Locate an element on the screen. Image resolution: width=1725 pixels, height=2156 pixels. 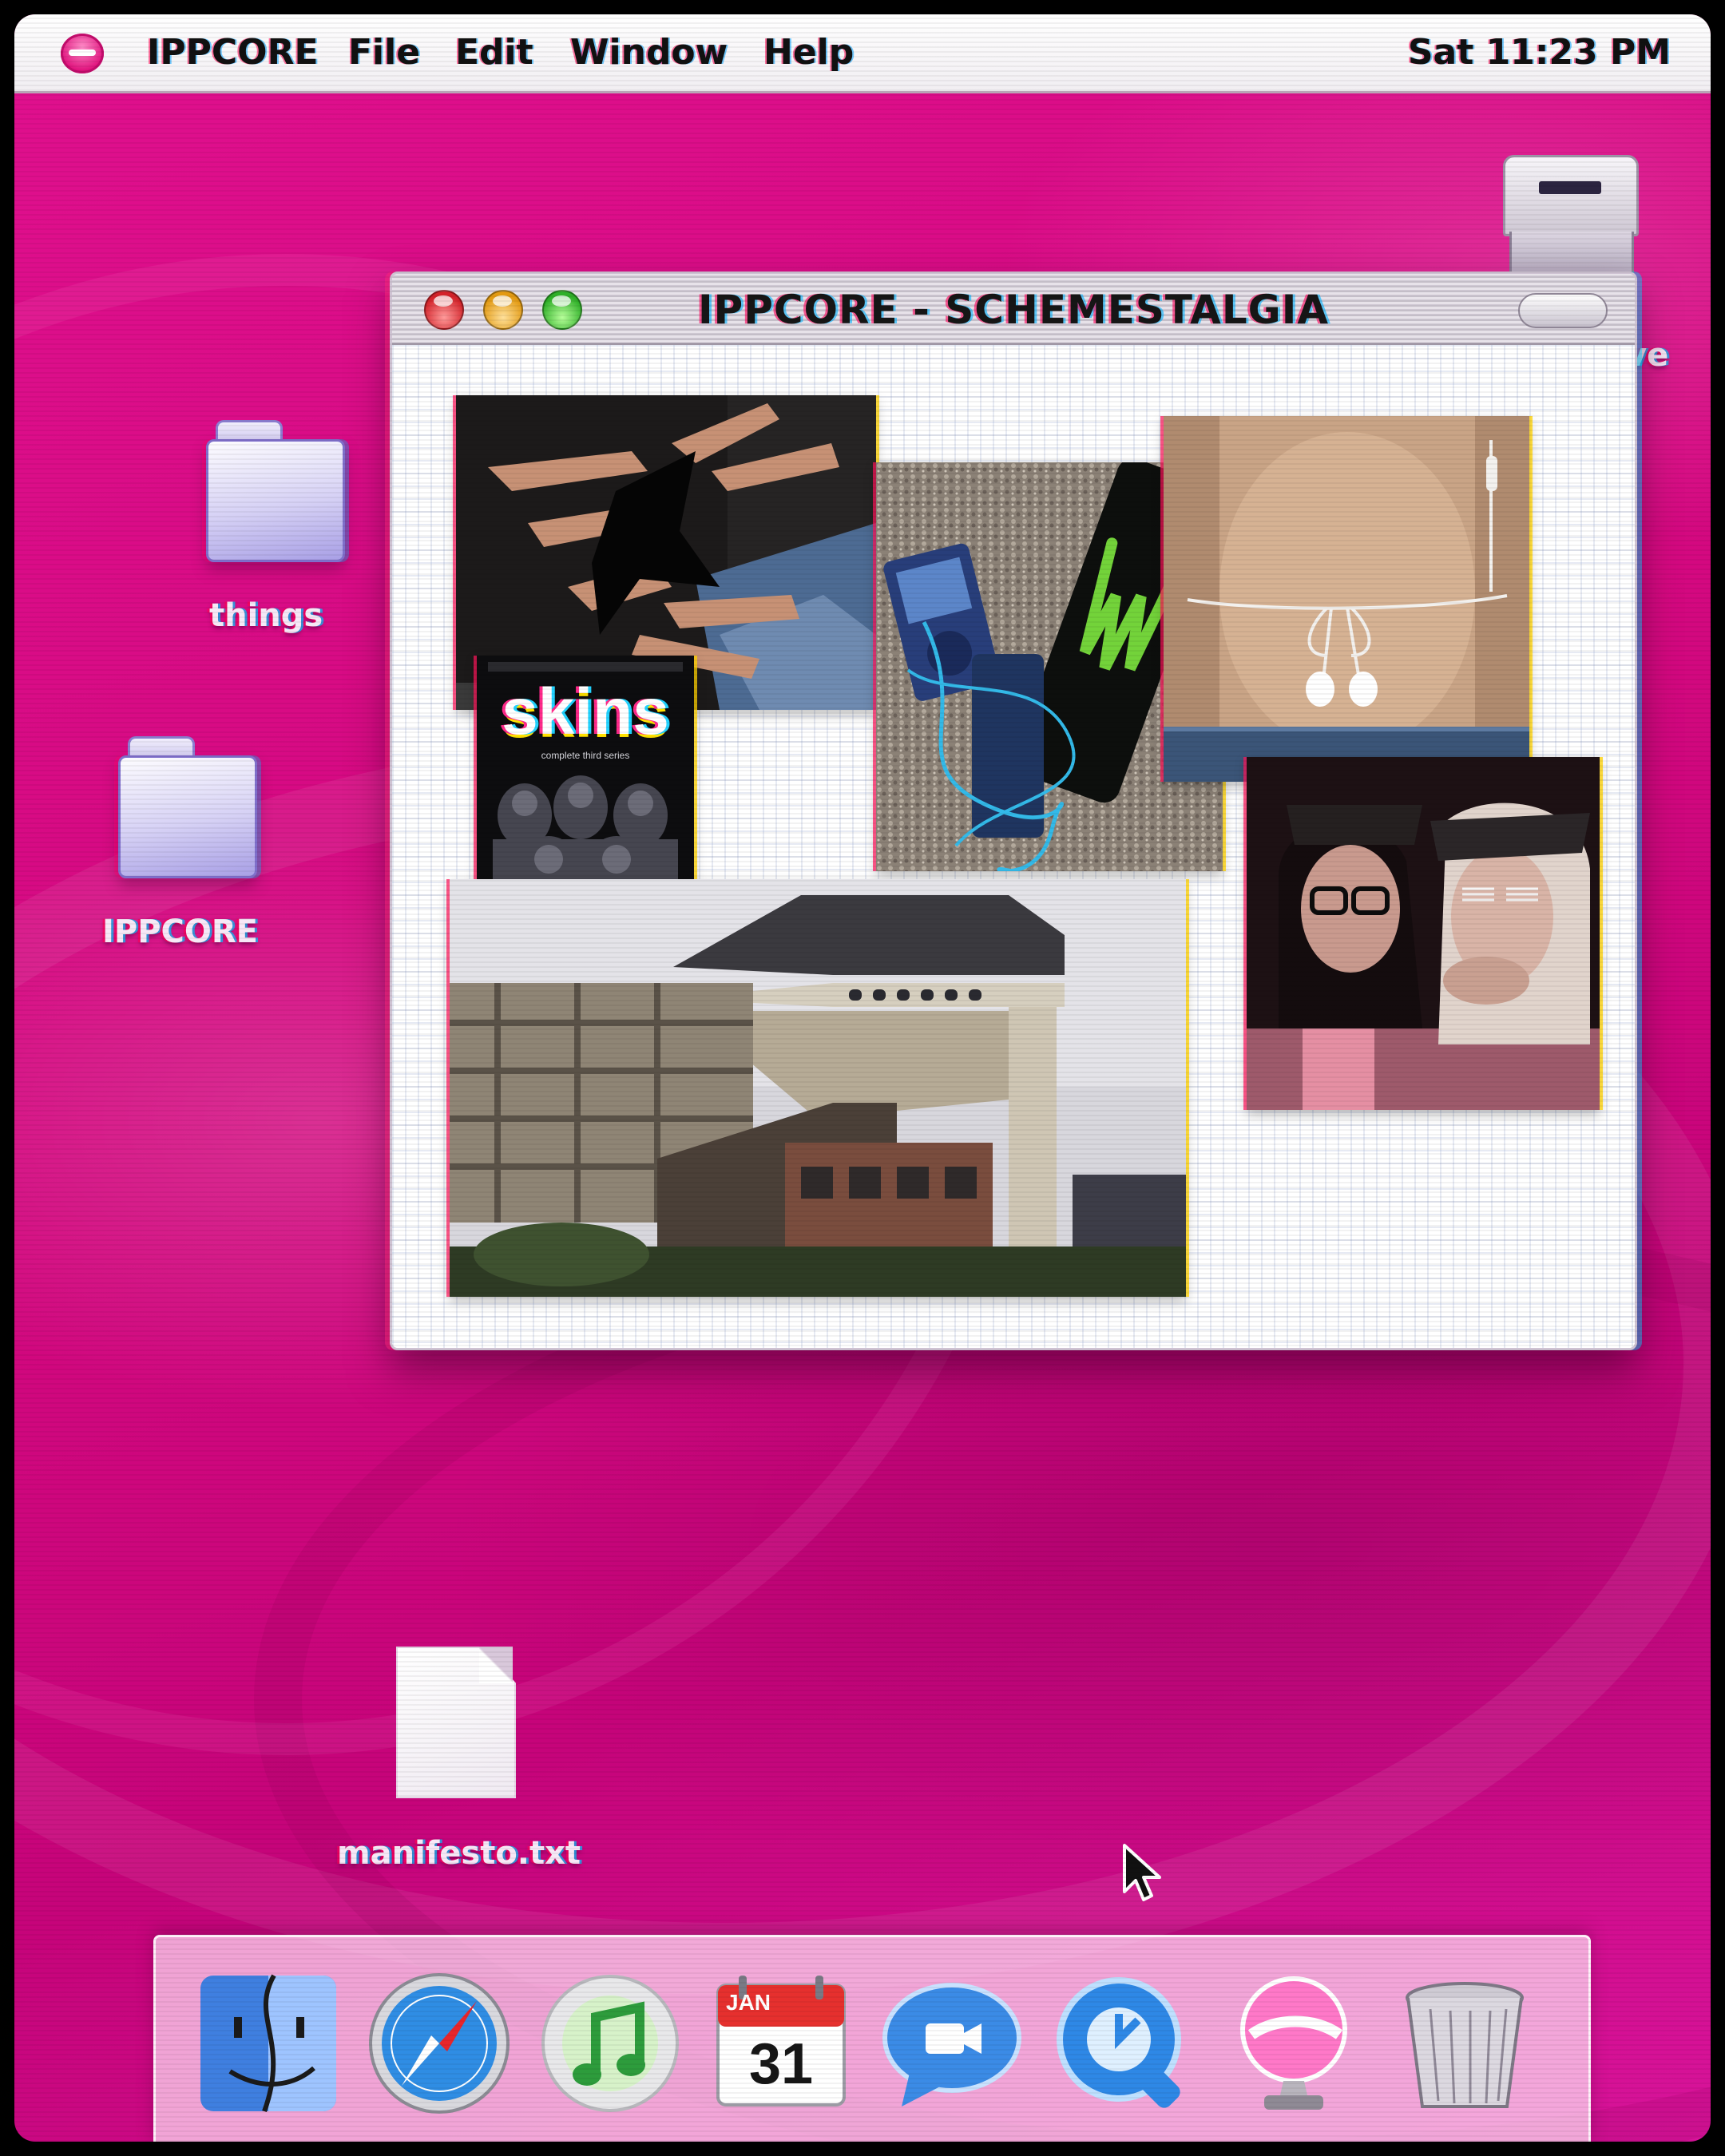
photo-earphones-midriff is located at coordinates (1347, 599).